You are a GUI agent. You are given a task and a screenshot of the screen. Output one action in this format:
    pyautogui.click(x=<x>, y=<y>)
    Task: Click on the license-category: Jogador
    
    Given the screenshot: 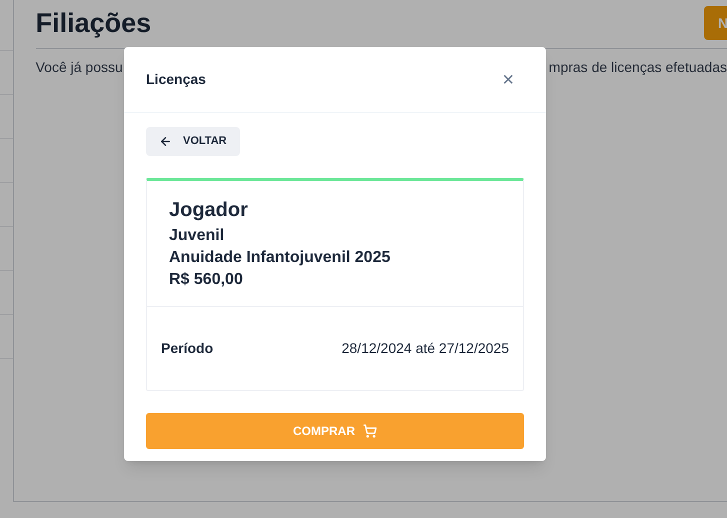 What is the action you would take?
    pyautogui.click(x=209, y=210)
    